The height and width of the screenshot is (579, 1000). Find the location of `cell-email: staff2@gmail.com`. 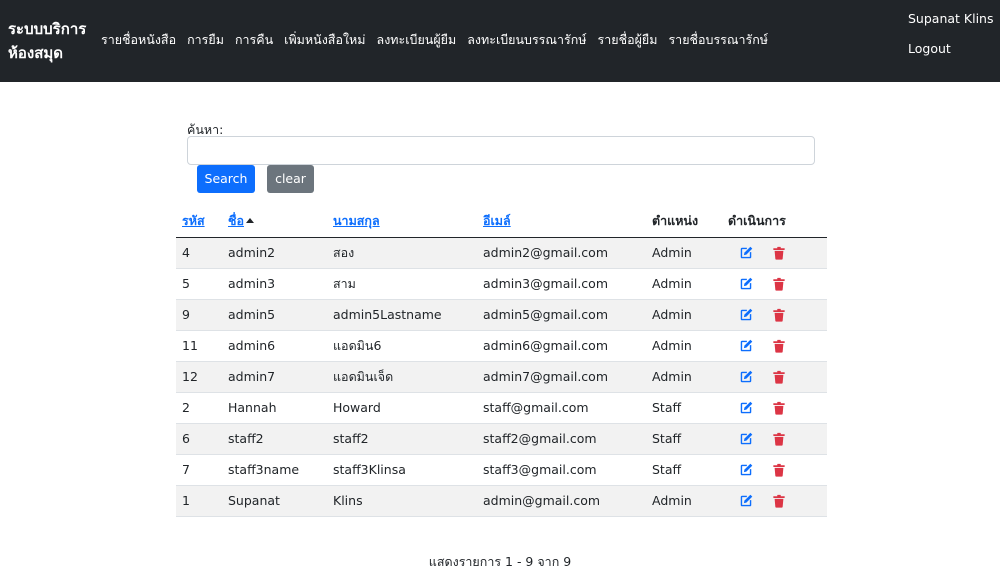

cell-email: staff2@gmail.com is located at coordinates (561, 439).